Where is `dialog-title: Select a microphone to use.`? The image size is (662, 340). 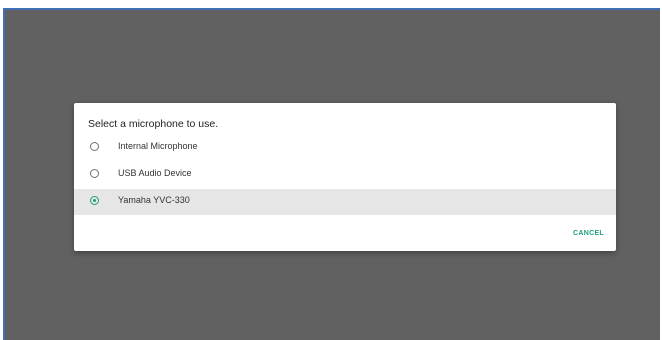 dialog-title: Select a microphone to use. is located at coordinates (153, 124).